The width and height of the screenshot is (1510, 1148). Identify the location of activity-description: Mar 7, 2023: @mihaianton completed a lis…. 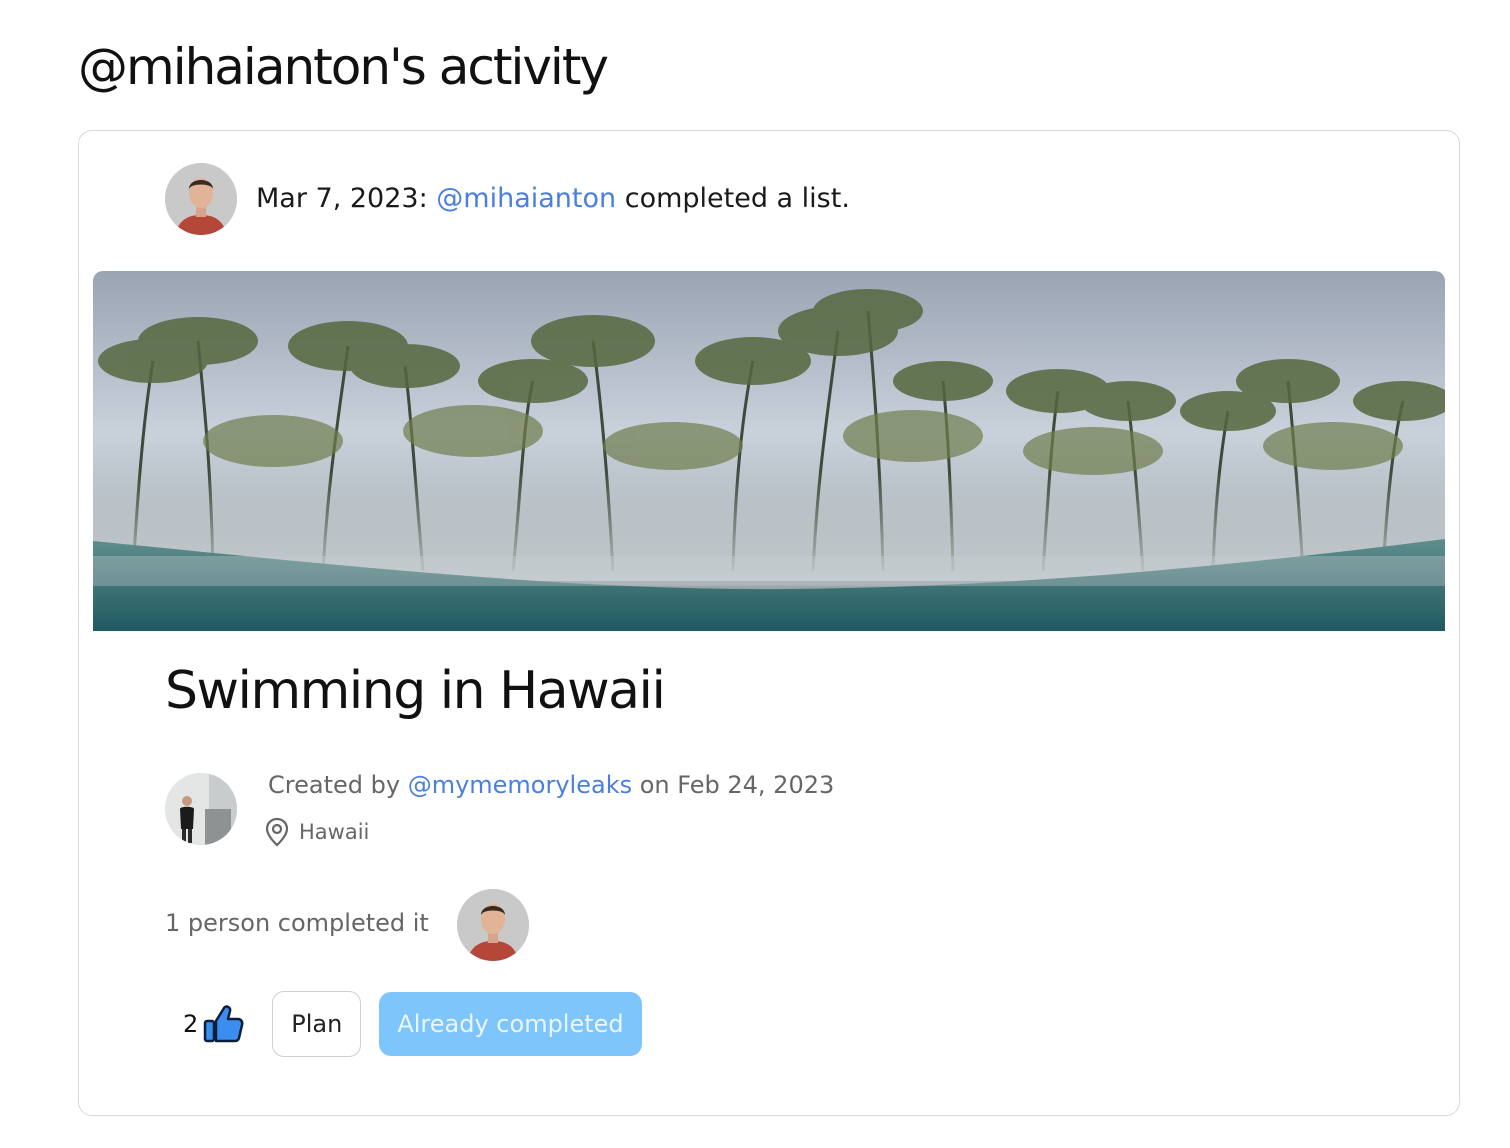
(553, 198).